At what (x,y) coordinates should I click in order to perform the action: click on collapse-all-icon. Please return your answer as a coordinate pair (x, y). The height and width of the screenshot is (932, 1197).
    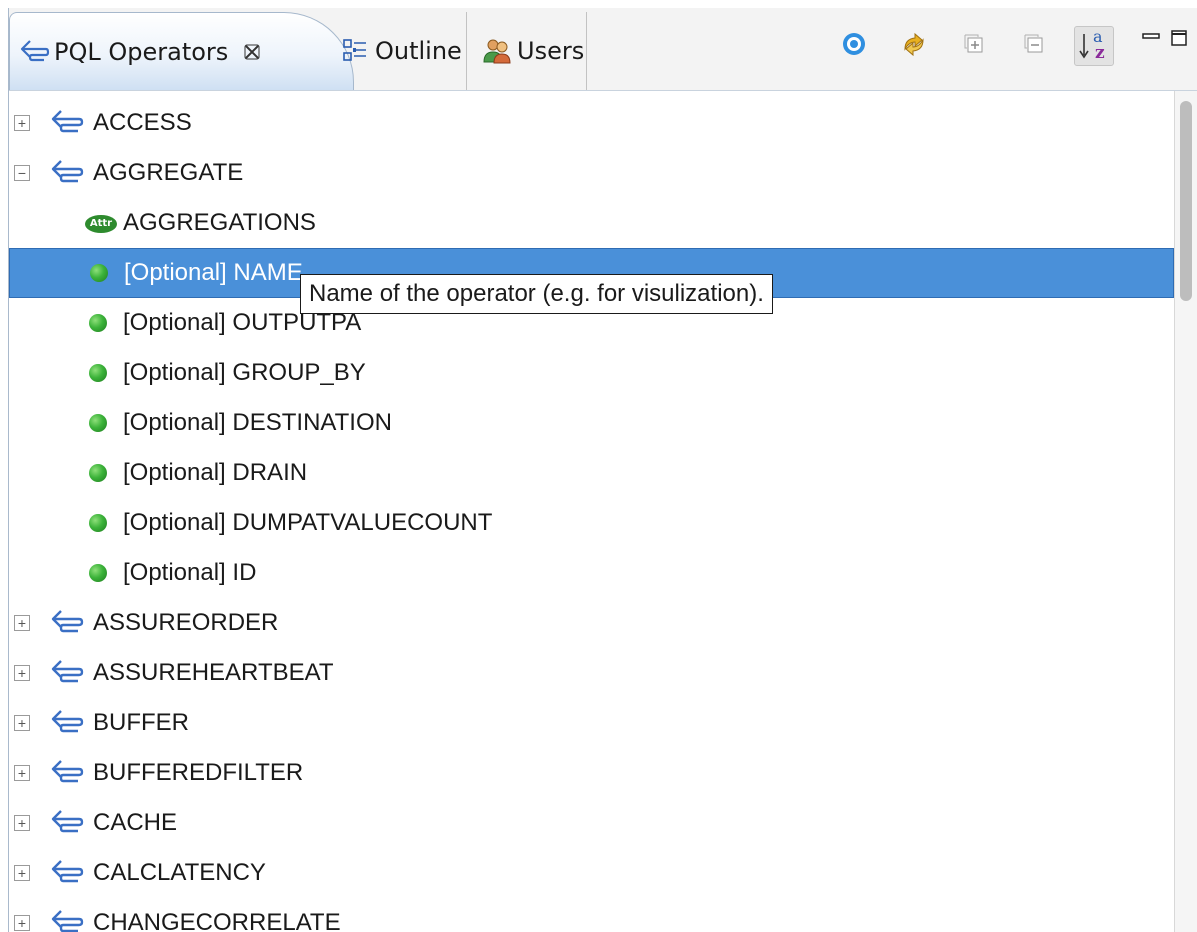
    Looking at the image, I should click on (1034, 46).